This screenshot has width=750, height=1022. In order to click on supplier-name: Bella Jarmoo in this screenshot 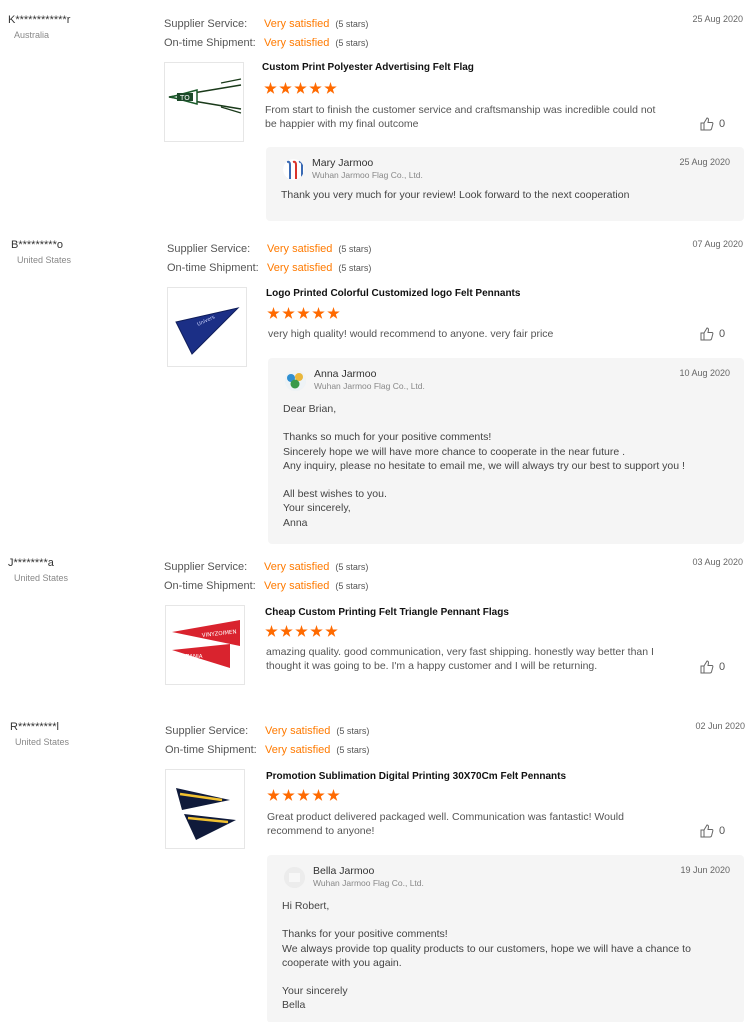, I will do `click(344, 871)`.